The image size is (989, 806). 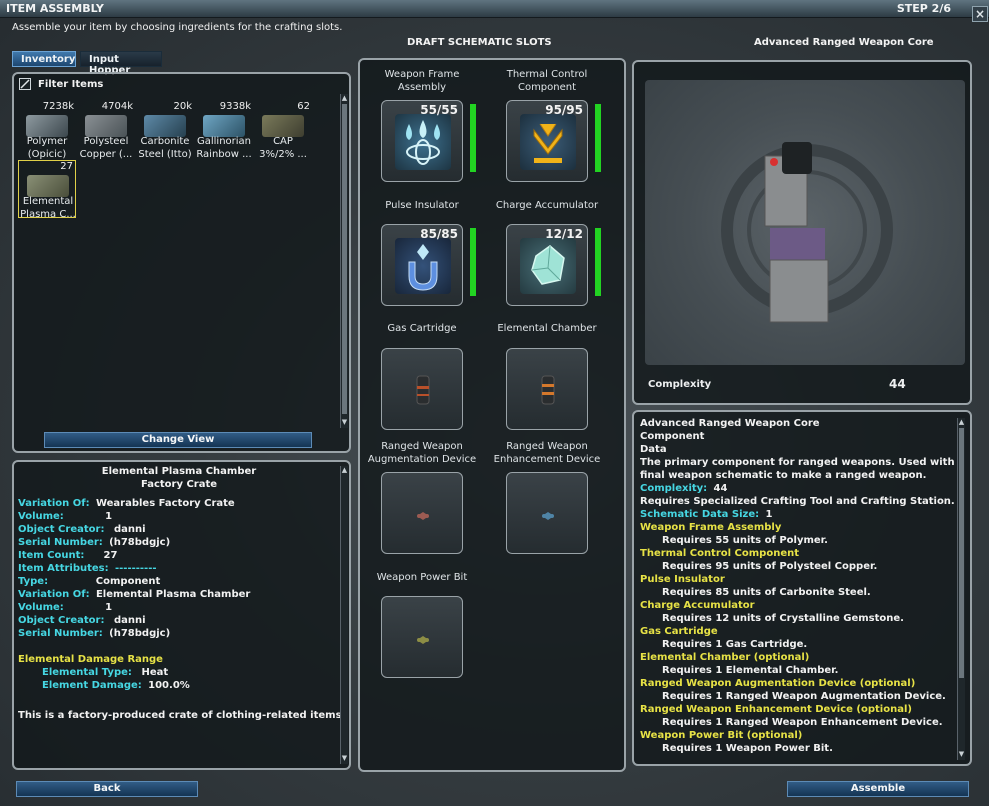 What do you see at coordinates (479, 42) in the screenshot?
I see `schematic-header: DRAFT SCHEMATIC SLOTS` at bounding box center [479, 42].